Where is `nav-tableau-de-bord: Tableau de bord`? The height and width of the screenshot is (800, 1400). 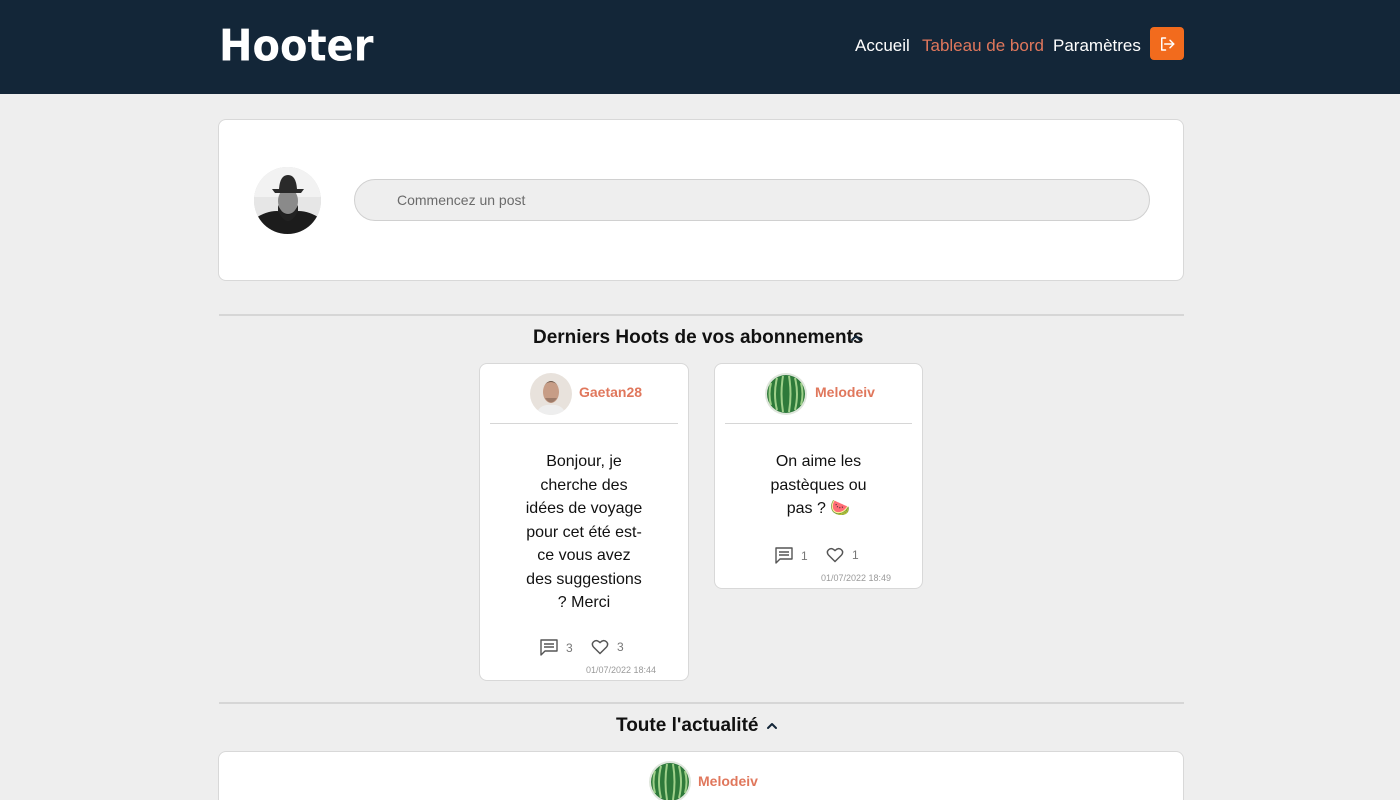
nav-tableau-de-bord: Tableau de bord is located at coordinates (983, 46).